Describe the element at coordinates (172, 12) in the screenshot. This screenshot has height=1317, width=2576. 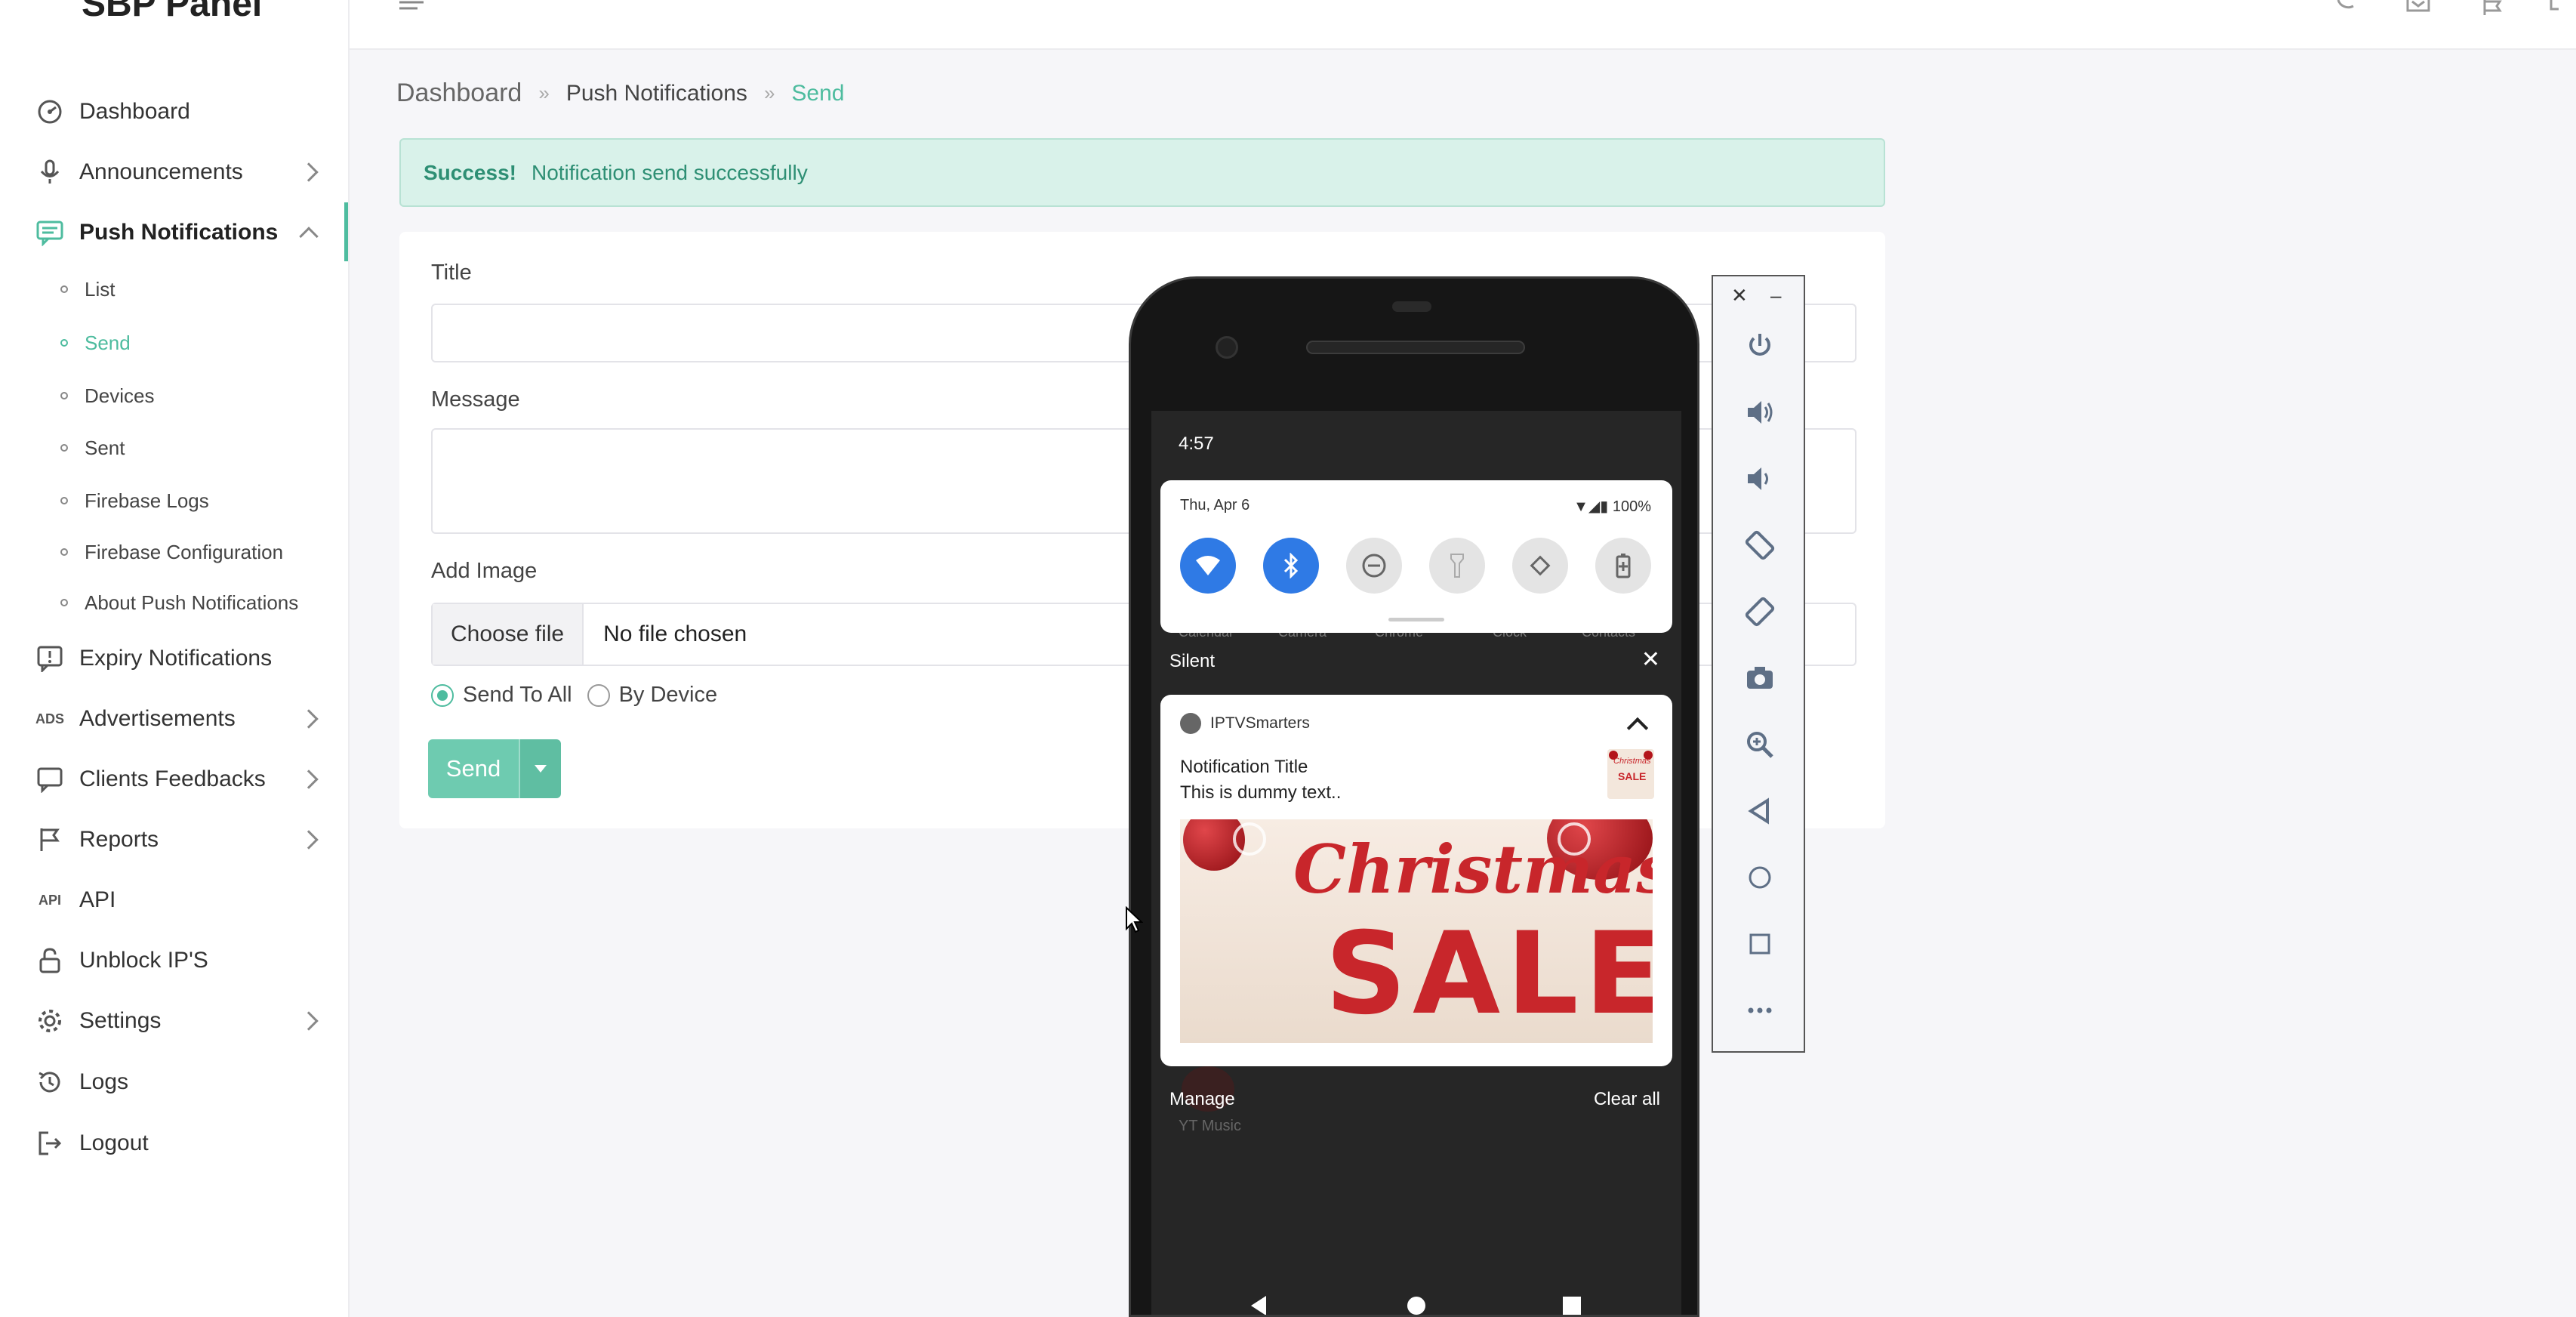
I see `brand-title: SBP Panel` at that location.